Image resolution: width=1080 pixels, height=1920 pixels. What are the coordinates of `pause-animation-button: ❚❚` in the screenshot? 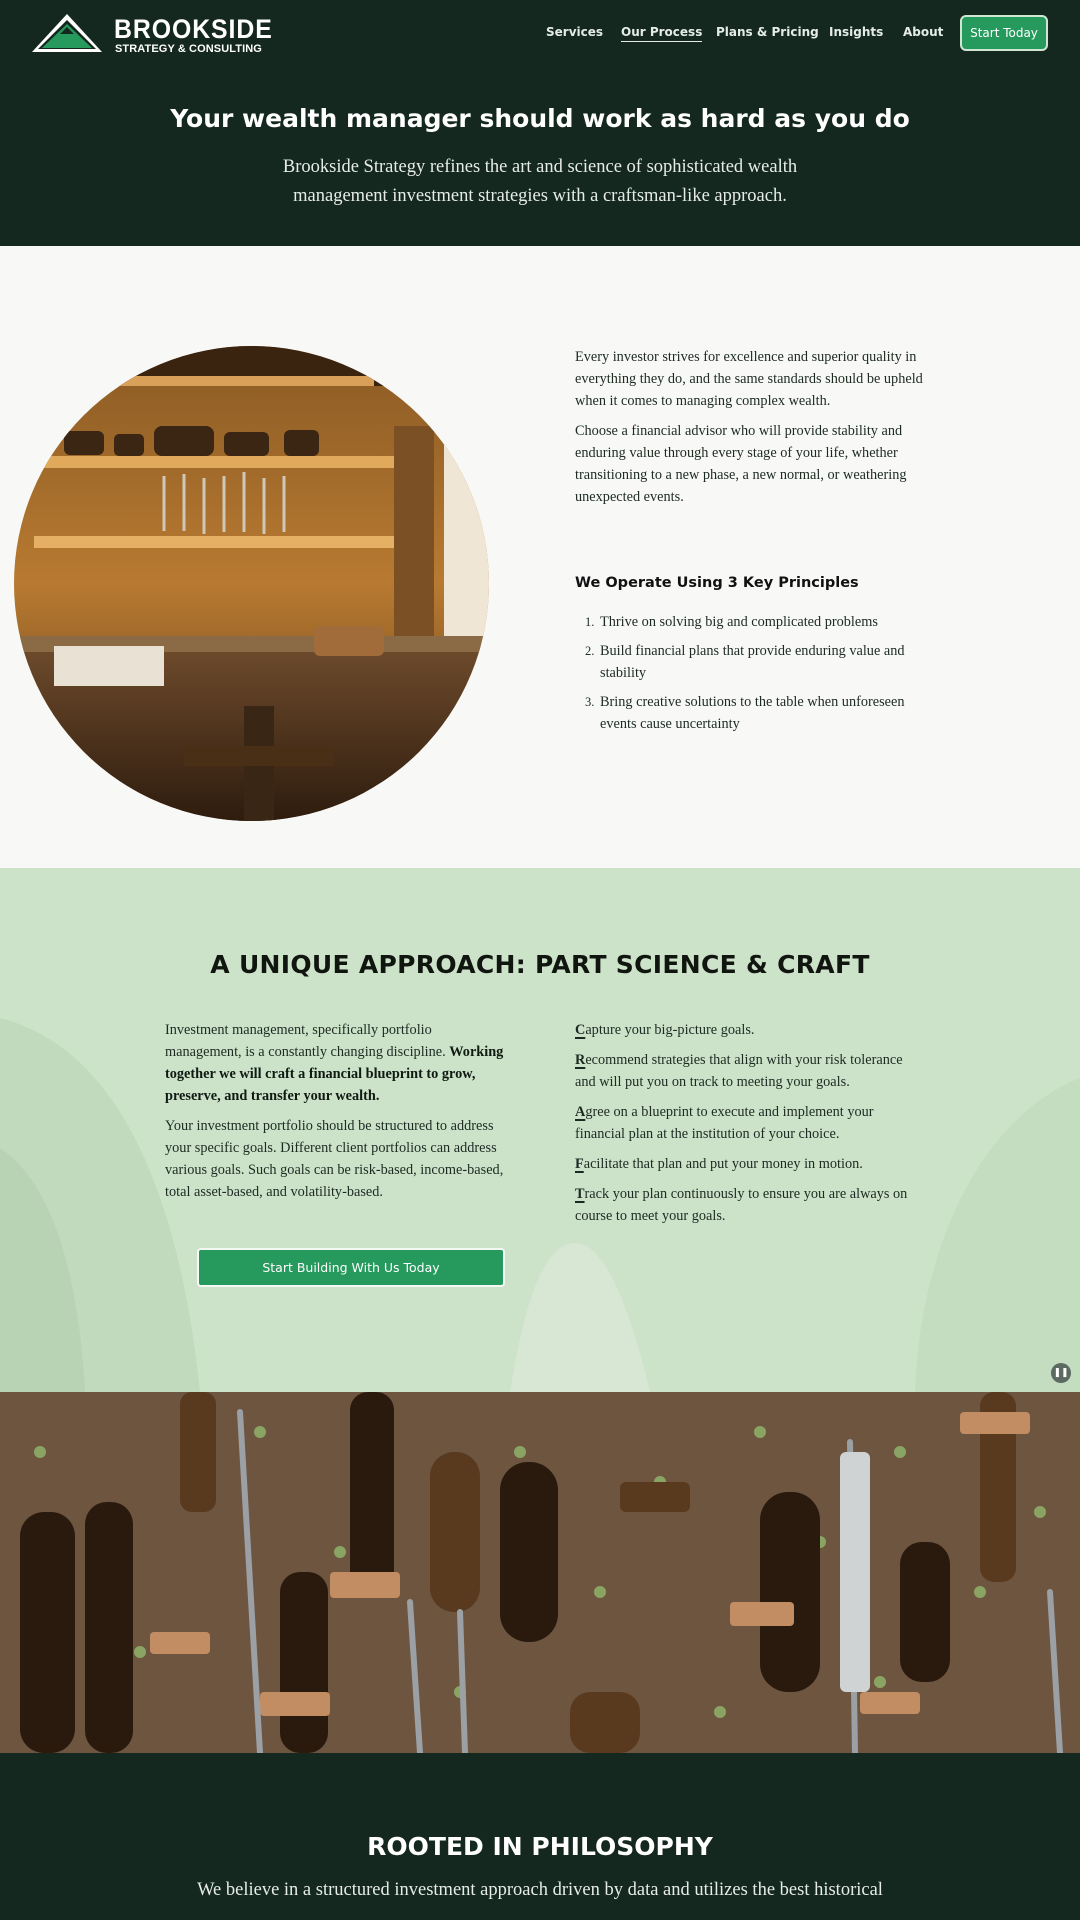 It's located at (1061, 1373).